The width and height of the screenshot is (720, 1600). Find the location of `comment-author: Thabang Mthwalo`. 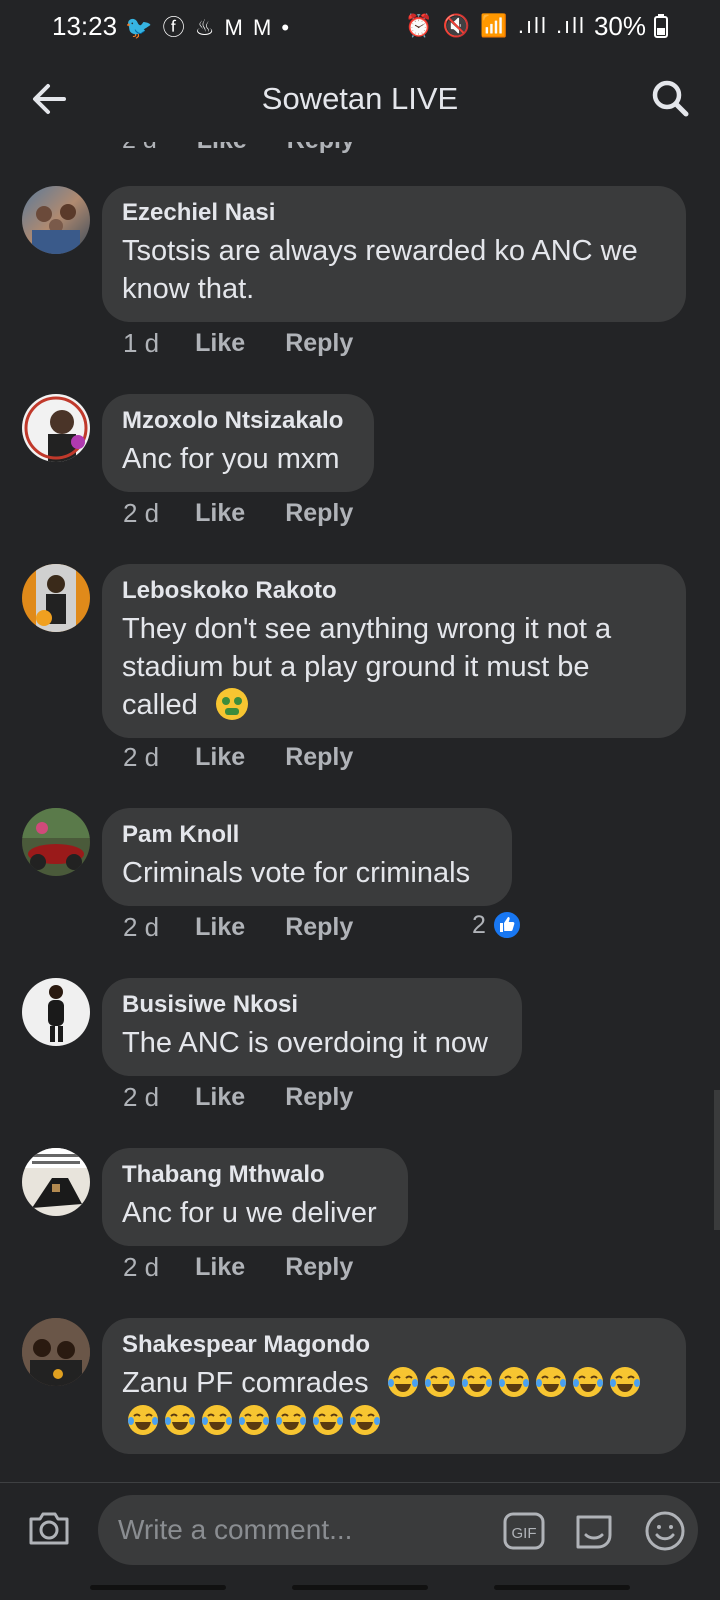

comment-author: Thabang Mthwalo is located at coordinates (255, 1175).